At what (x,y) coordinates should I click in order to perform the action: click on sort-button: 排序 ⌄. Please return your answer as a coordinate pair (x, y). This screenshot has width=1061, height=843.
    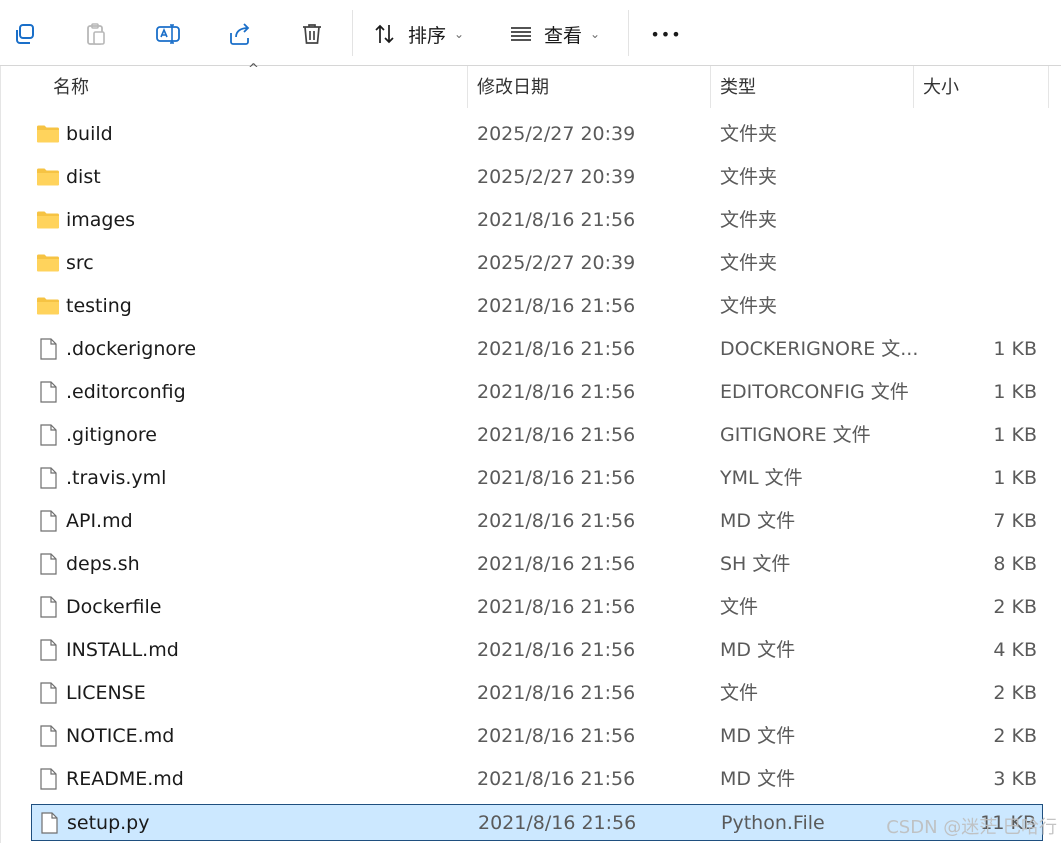
    Looking at the image, I should click on (427, 34).